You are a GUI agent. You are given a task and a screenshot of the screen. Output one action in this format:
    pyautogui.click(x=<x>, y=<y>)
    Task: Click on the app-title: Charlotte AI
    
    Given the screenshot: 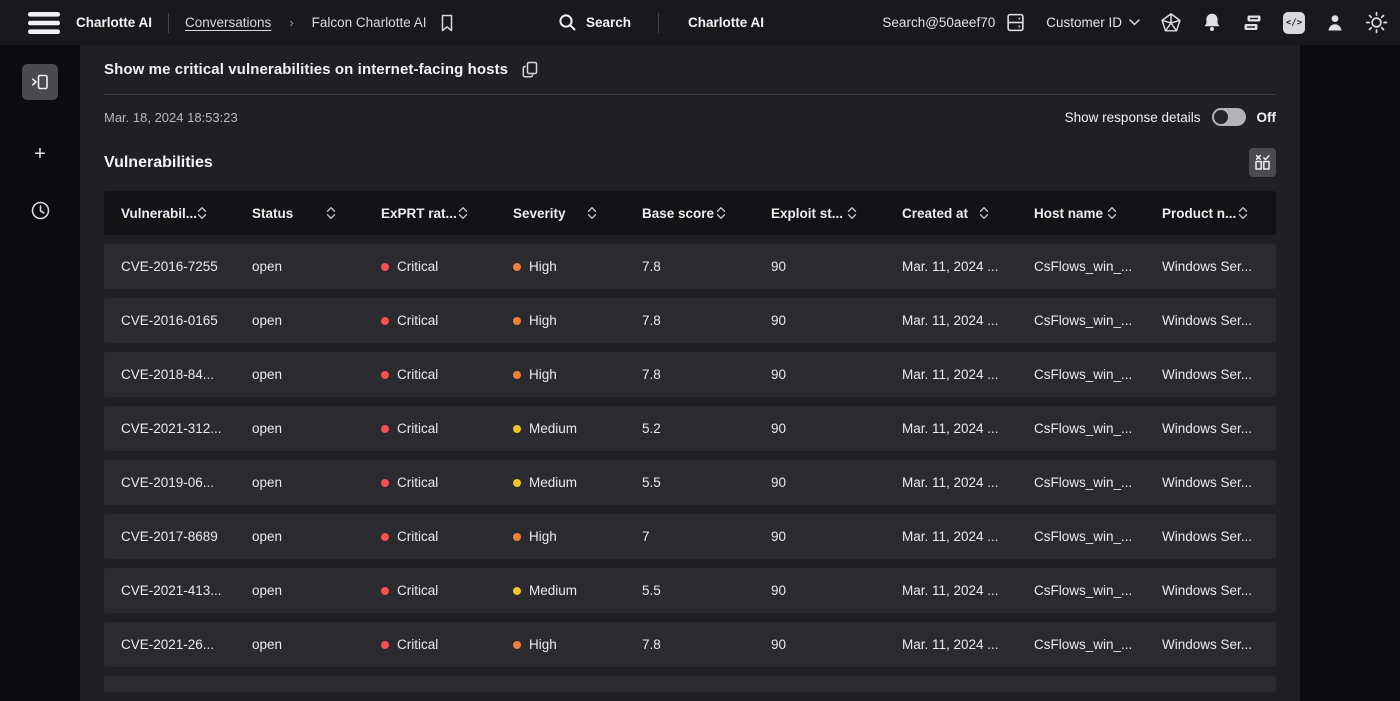 What is the action you would take?
    pyautogui.click(x=114, y=22)
    